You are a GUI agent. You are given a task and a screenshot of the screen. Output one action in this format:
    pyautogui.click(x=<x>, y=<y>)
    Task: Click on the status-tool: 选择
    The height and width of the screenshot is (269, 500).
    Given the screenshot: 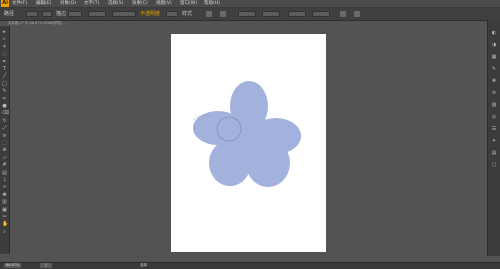 What is the action you would take?
    pyautogui.click(x=143, y=265)
    